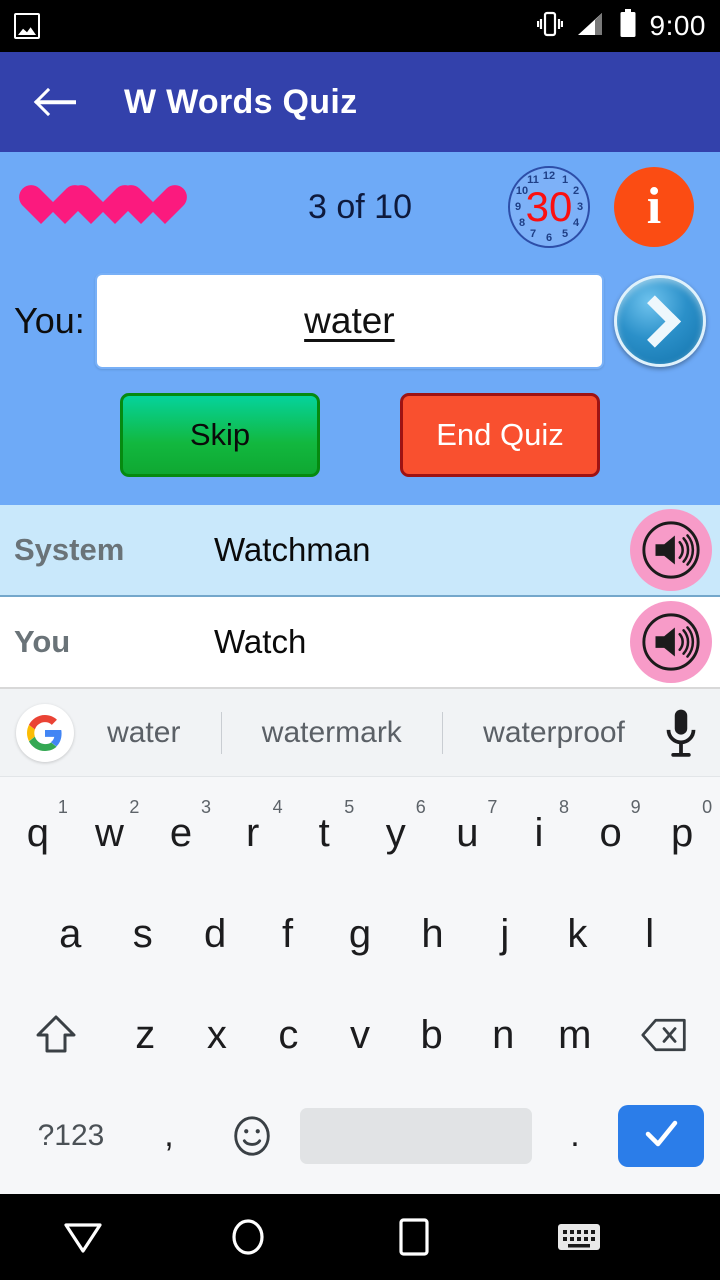 This screenshot has width=720, height=1280. I want to click on key-w: 2w, so click(110, 833).